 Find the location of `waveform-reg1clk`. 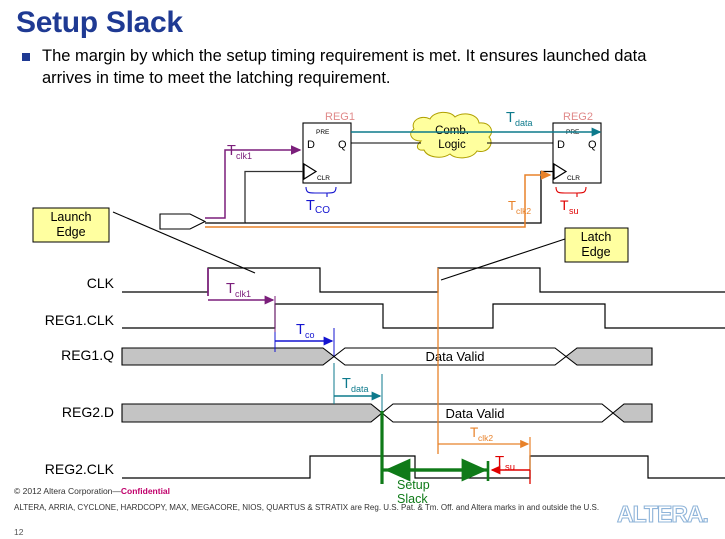

waveform-reg1clk is located at coordinates (423, 316).